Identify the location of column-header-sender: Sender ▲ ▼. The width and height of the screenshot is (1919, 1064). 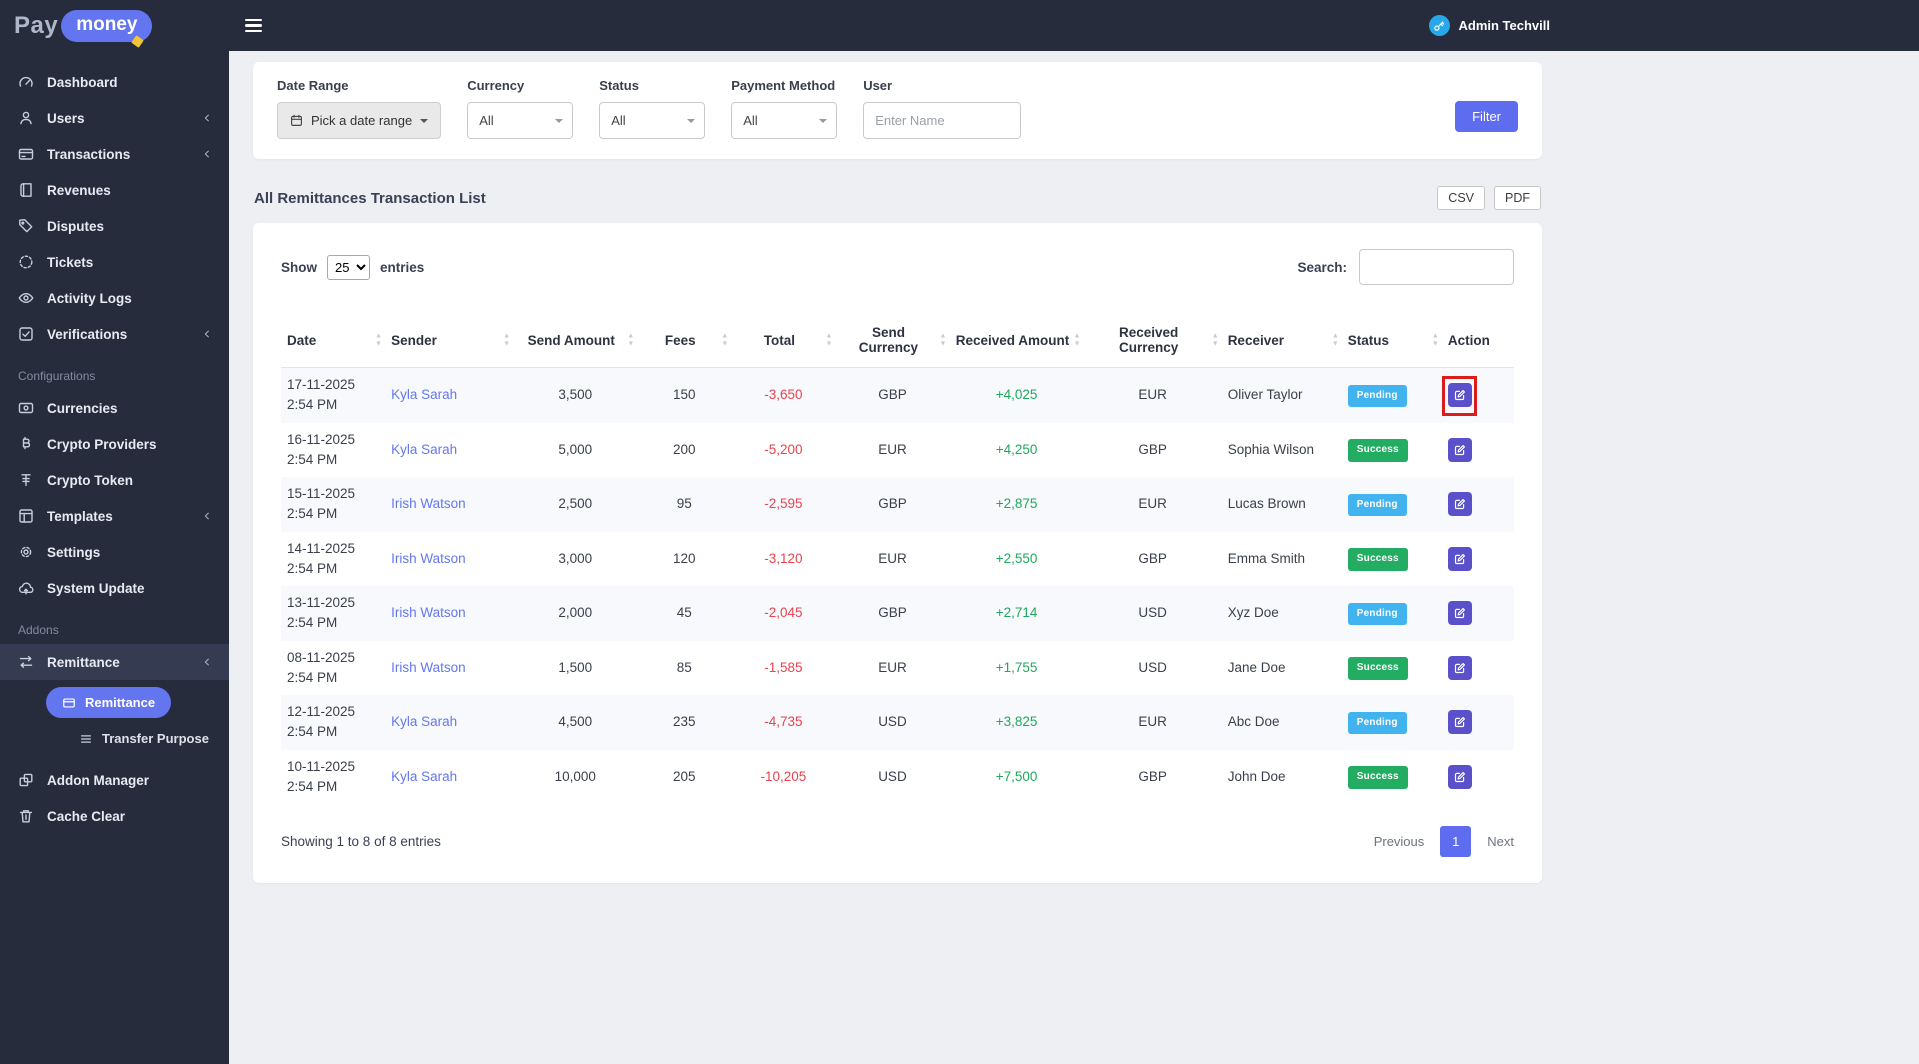
(449, 340).